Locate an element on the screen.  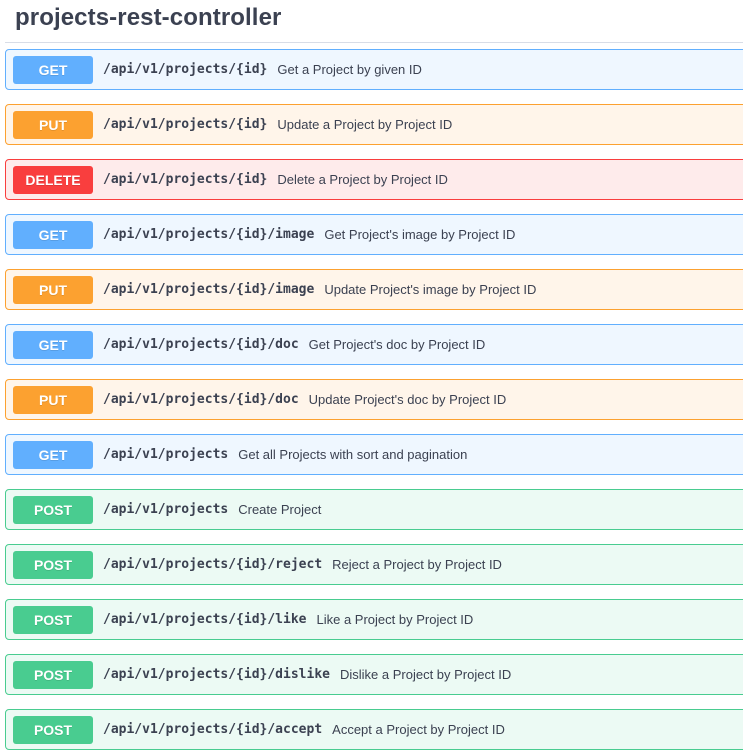
operation-summary: Like a Project by Project ID is located at coordinates (395, 619).